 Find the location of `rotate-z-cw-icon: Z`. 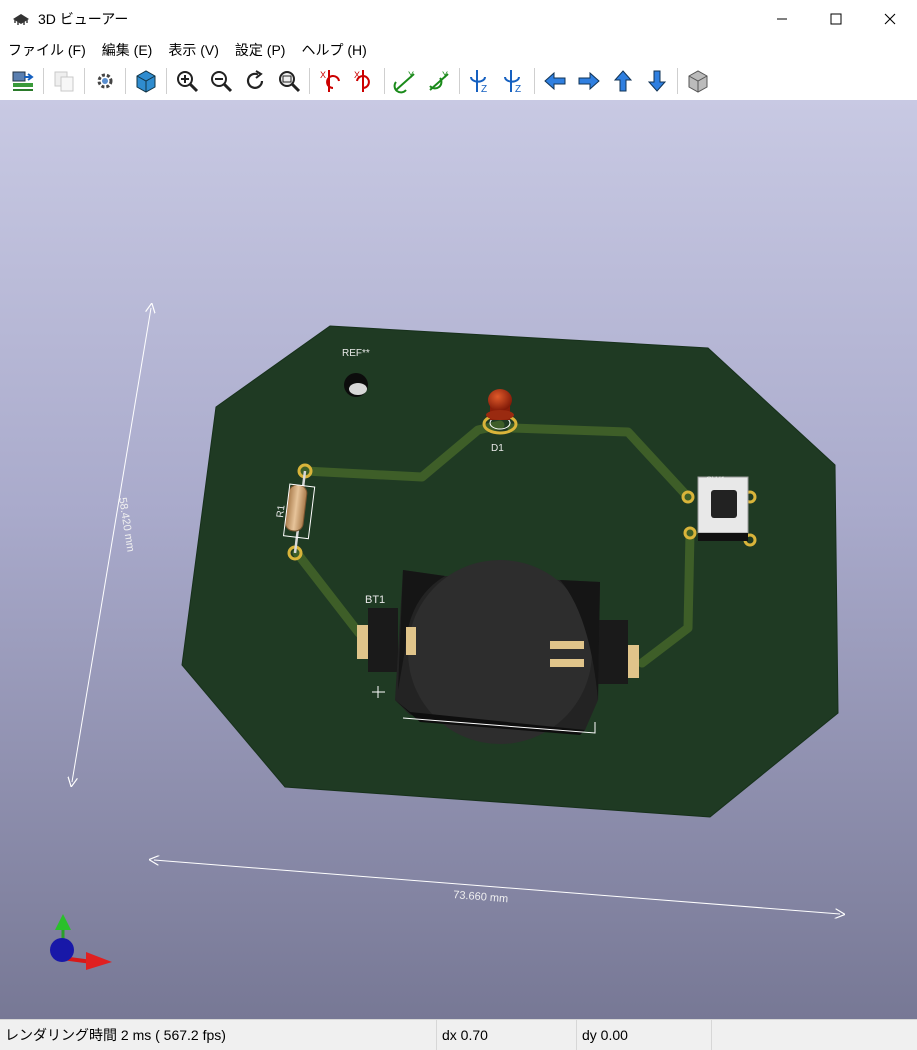

rotate-z-cw-icon: Z is located at coordinates (478, 82).